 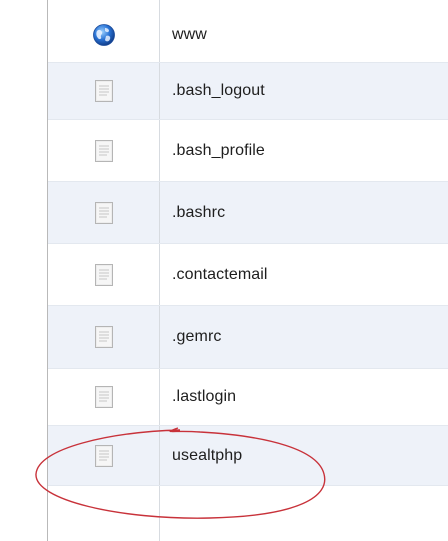 I want to click on file-name: .bash_profile, so click(x=218, y=150).